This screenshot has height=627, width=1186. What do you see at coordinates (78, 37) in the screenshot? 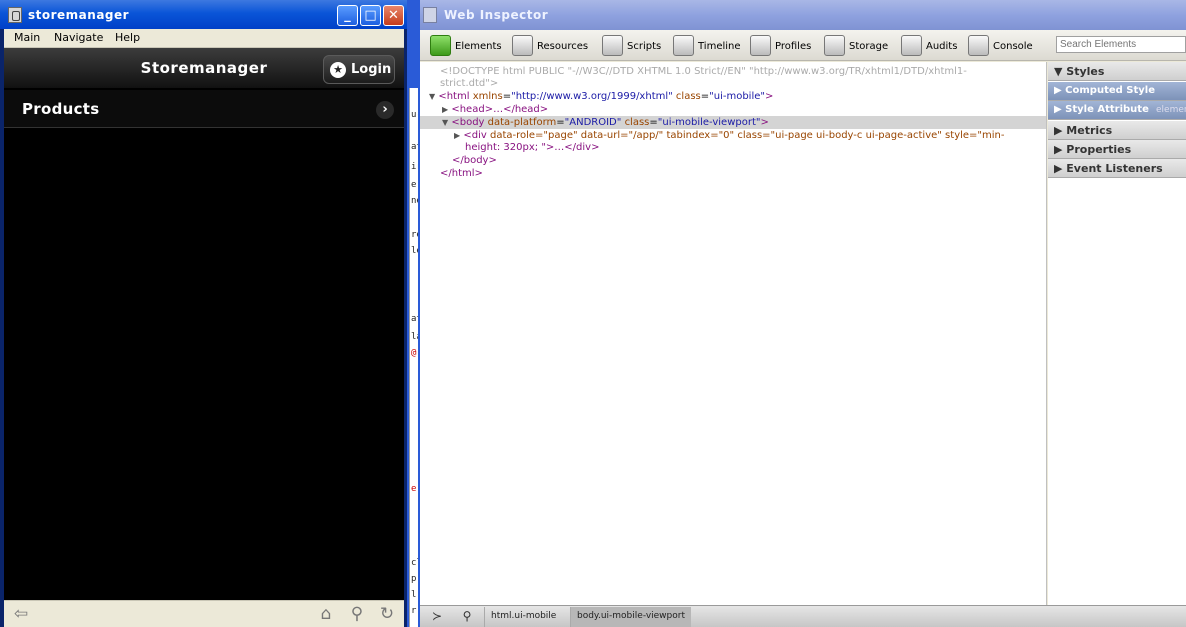
I see `menu-navigate: Navigate` at bounding box center [78, 37].